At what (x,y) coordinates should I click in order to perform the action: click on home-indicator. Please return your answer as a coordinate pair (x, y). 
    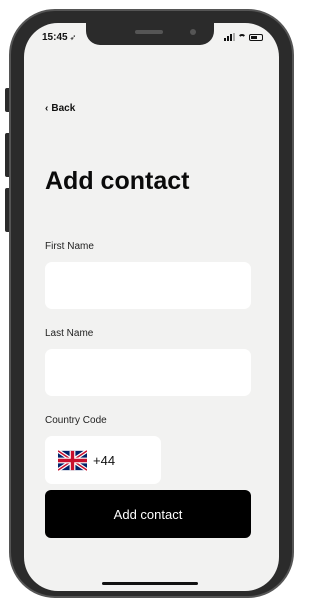
    Looking at the image, I should click on (150, 583).